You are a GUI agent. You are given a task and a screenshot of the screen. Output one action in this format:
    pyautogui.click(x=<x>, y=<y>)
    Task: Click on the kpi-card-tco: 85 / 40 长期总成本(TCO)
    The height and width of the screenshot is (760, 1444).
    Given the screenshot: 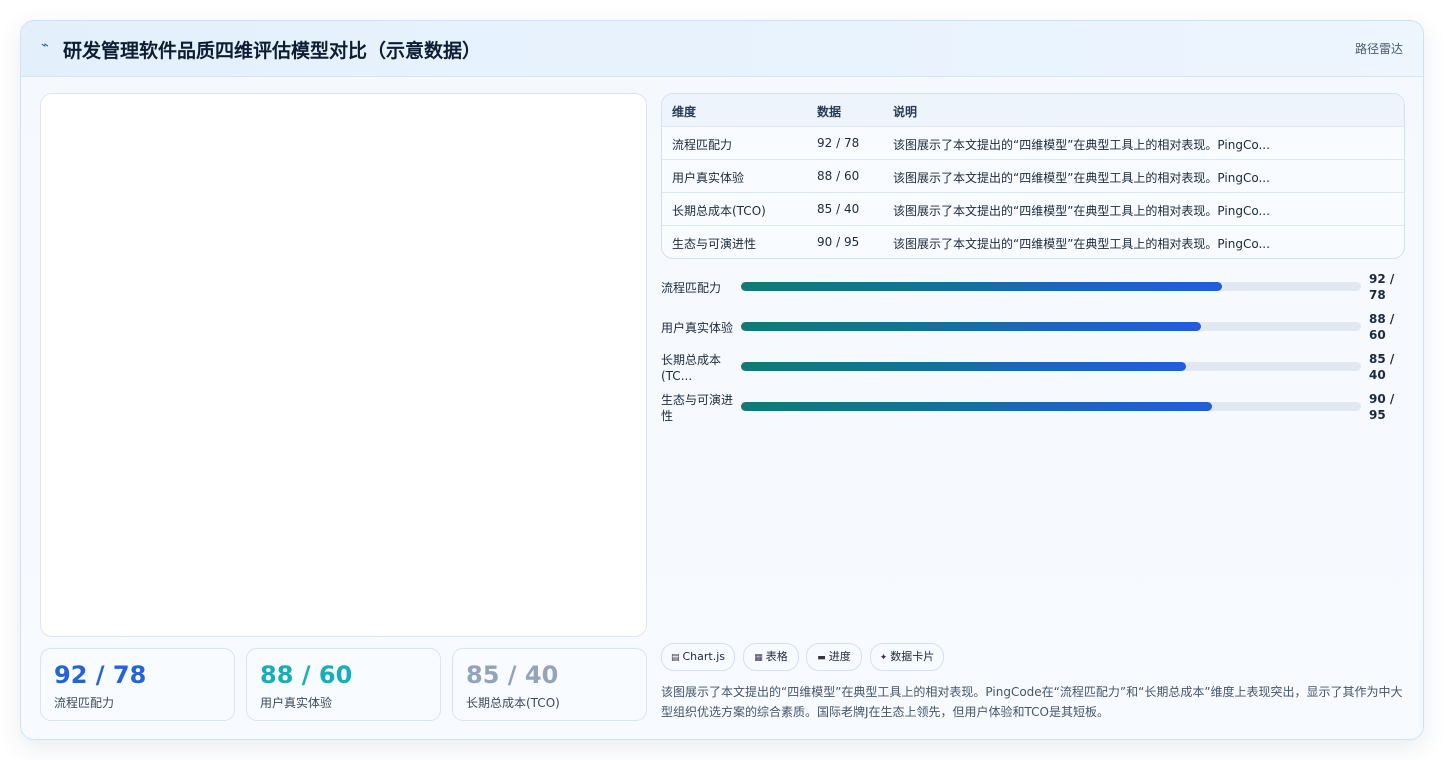 What is the action you would take?
    pyautogui.click(x=549, y=684)
    